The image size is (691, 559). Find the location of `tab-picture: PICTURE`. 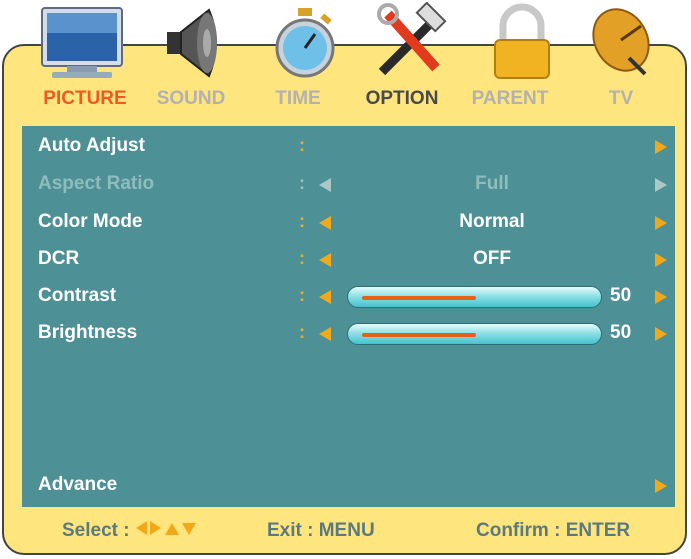

tab-picture: PICTURE is located at coordinates (84, 99).